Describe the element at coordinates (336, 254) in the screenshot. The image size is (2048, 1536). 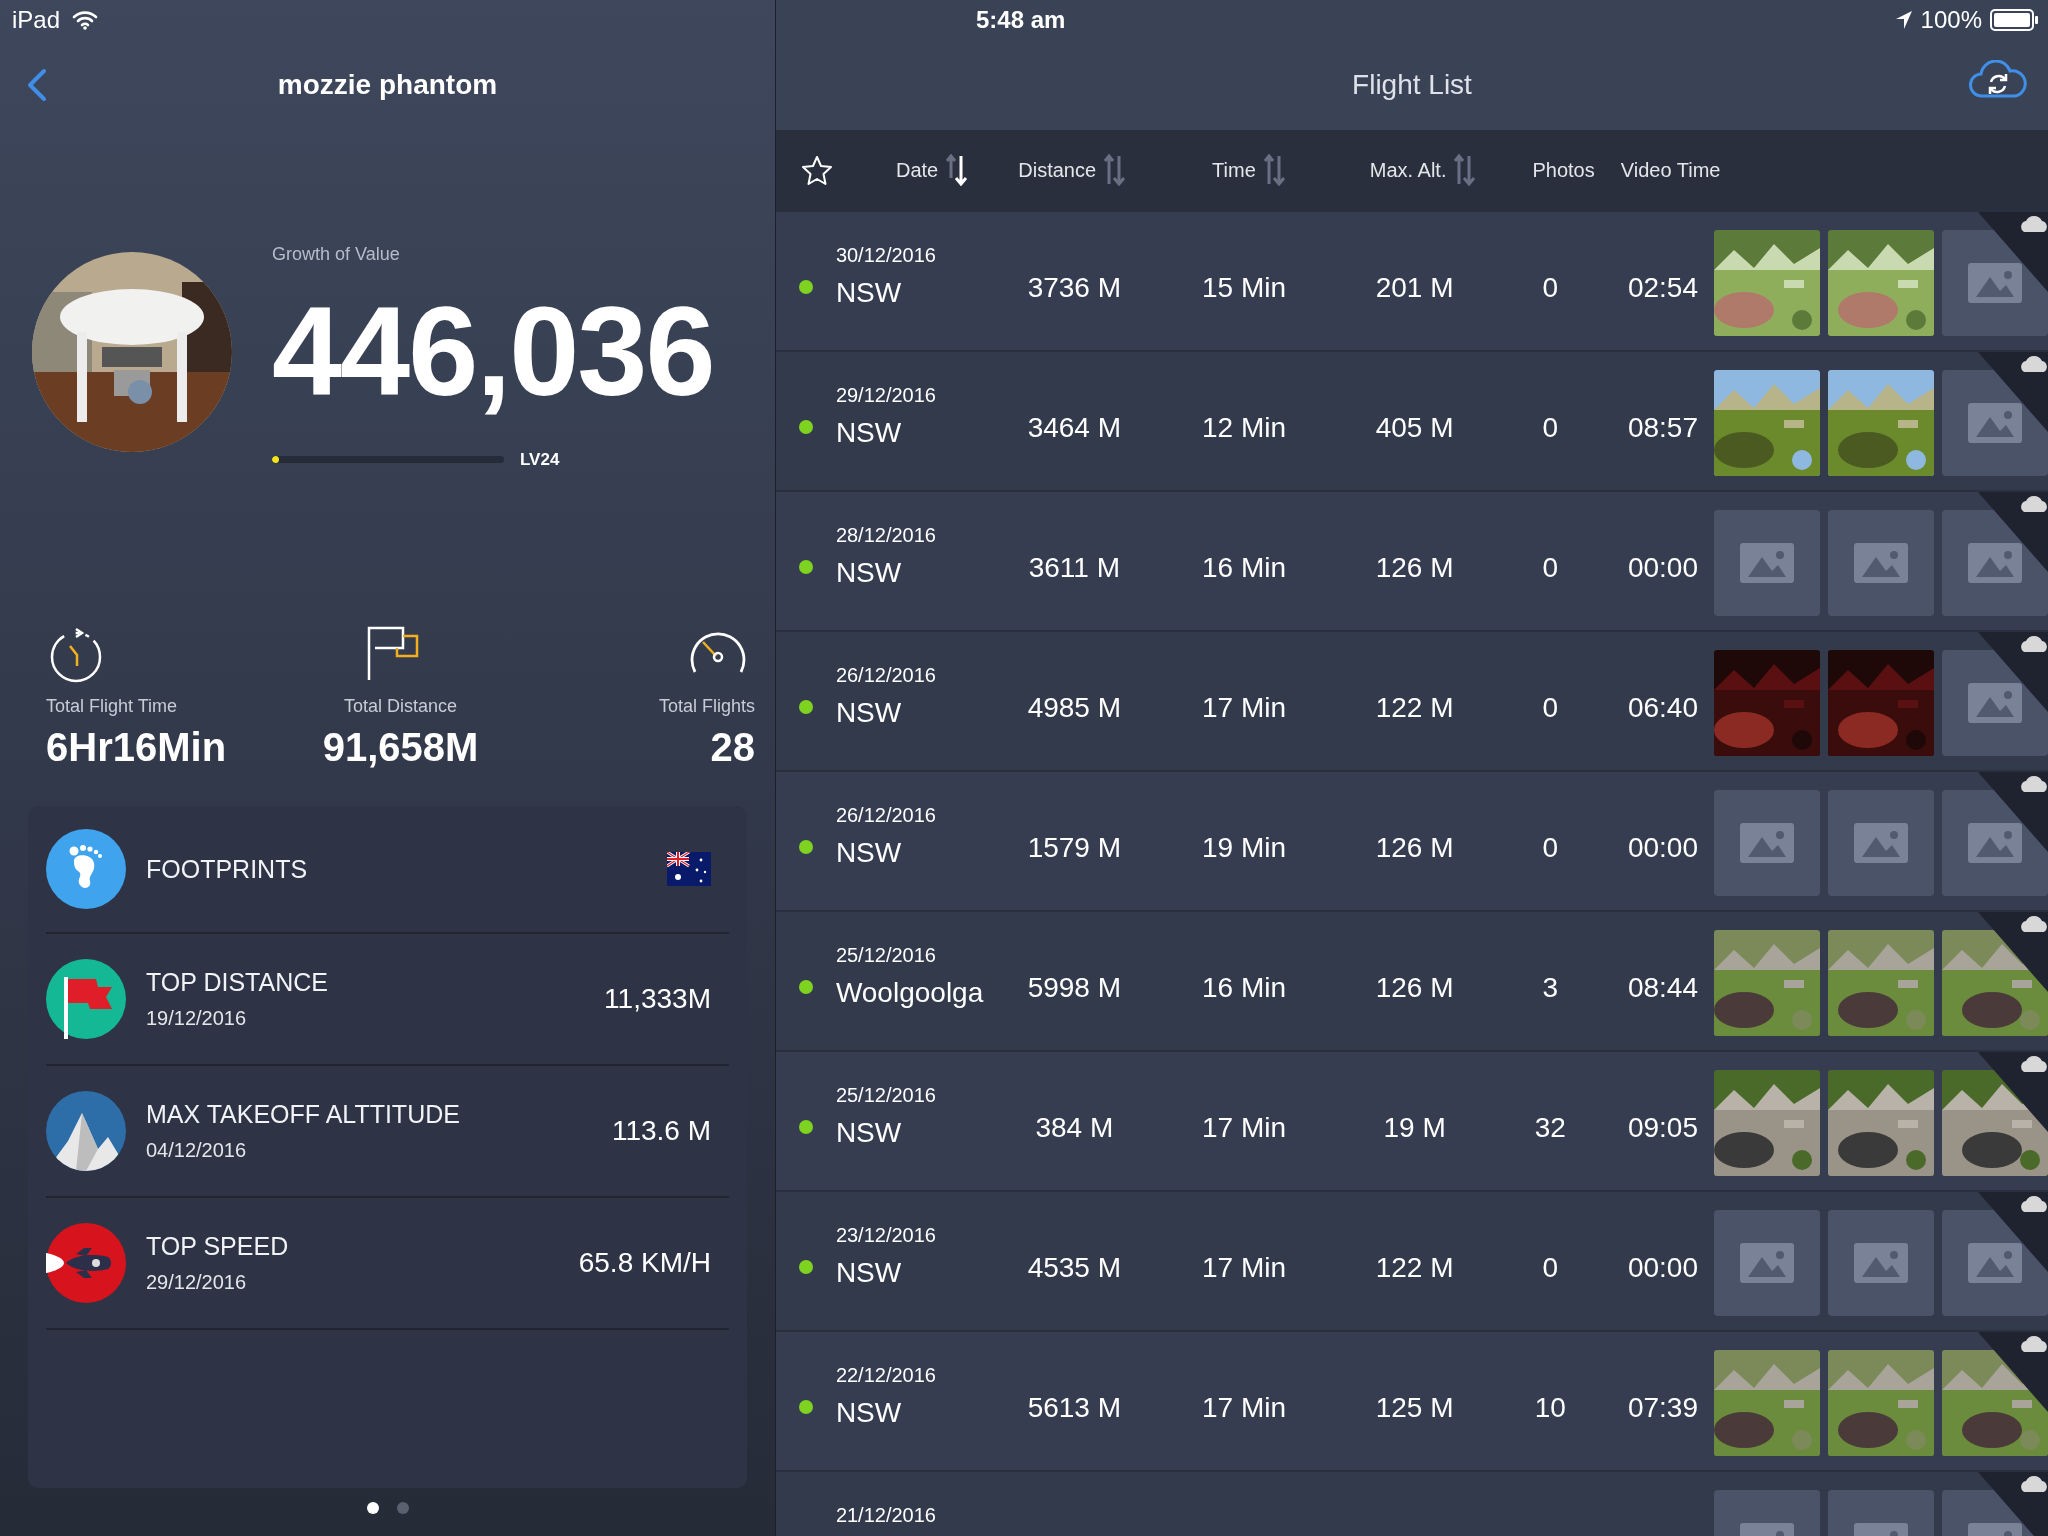
I see `growth-label: Growth of Value` at that location.